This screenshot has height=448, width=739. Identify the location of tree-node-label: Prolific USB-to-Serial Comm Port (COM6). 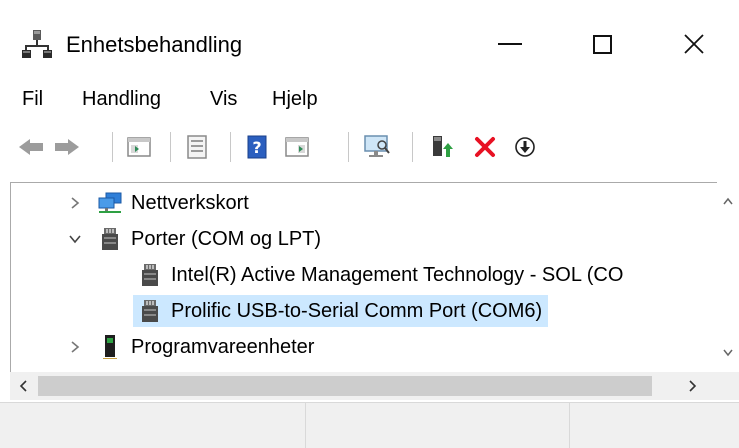
(357, 310).